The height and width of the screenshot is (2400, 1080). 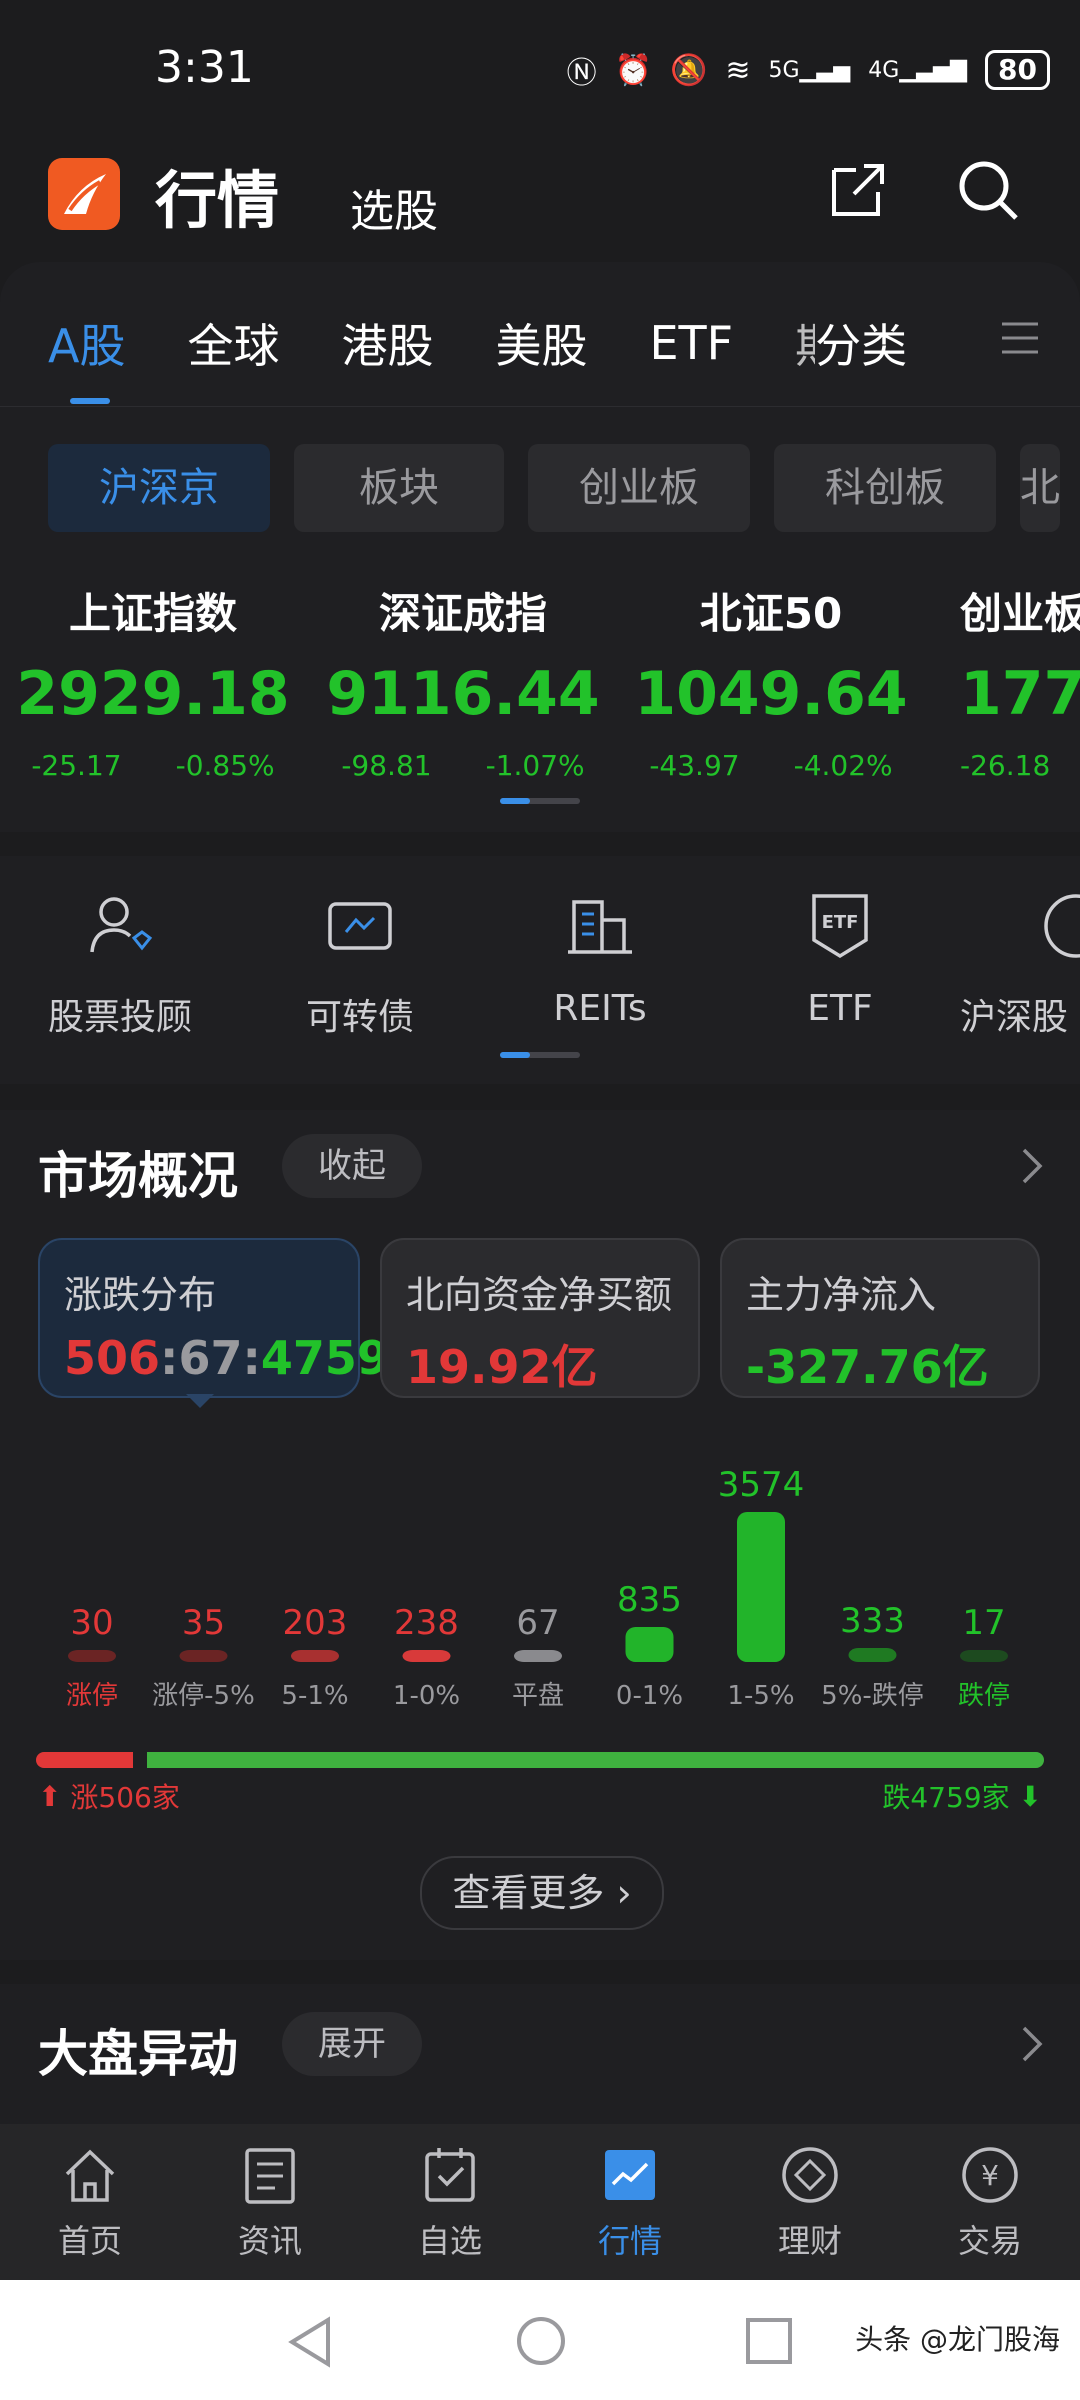 What do you see at coordinates (991, 193) in the screenshot?
I see `search-icon` at bounding box center [991, 193].